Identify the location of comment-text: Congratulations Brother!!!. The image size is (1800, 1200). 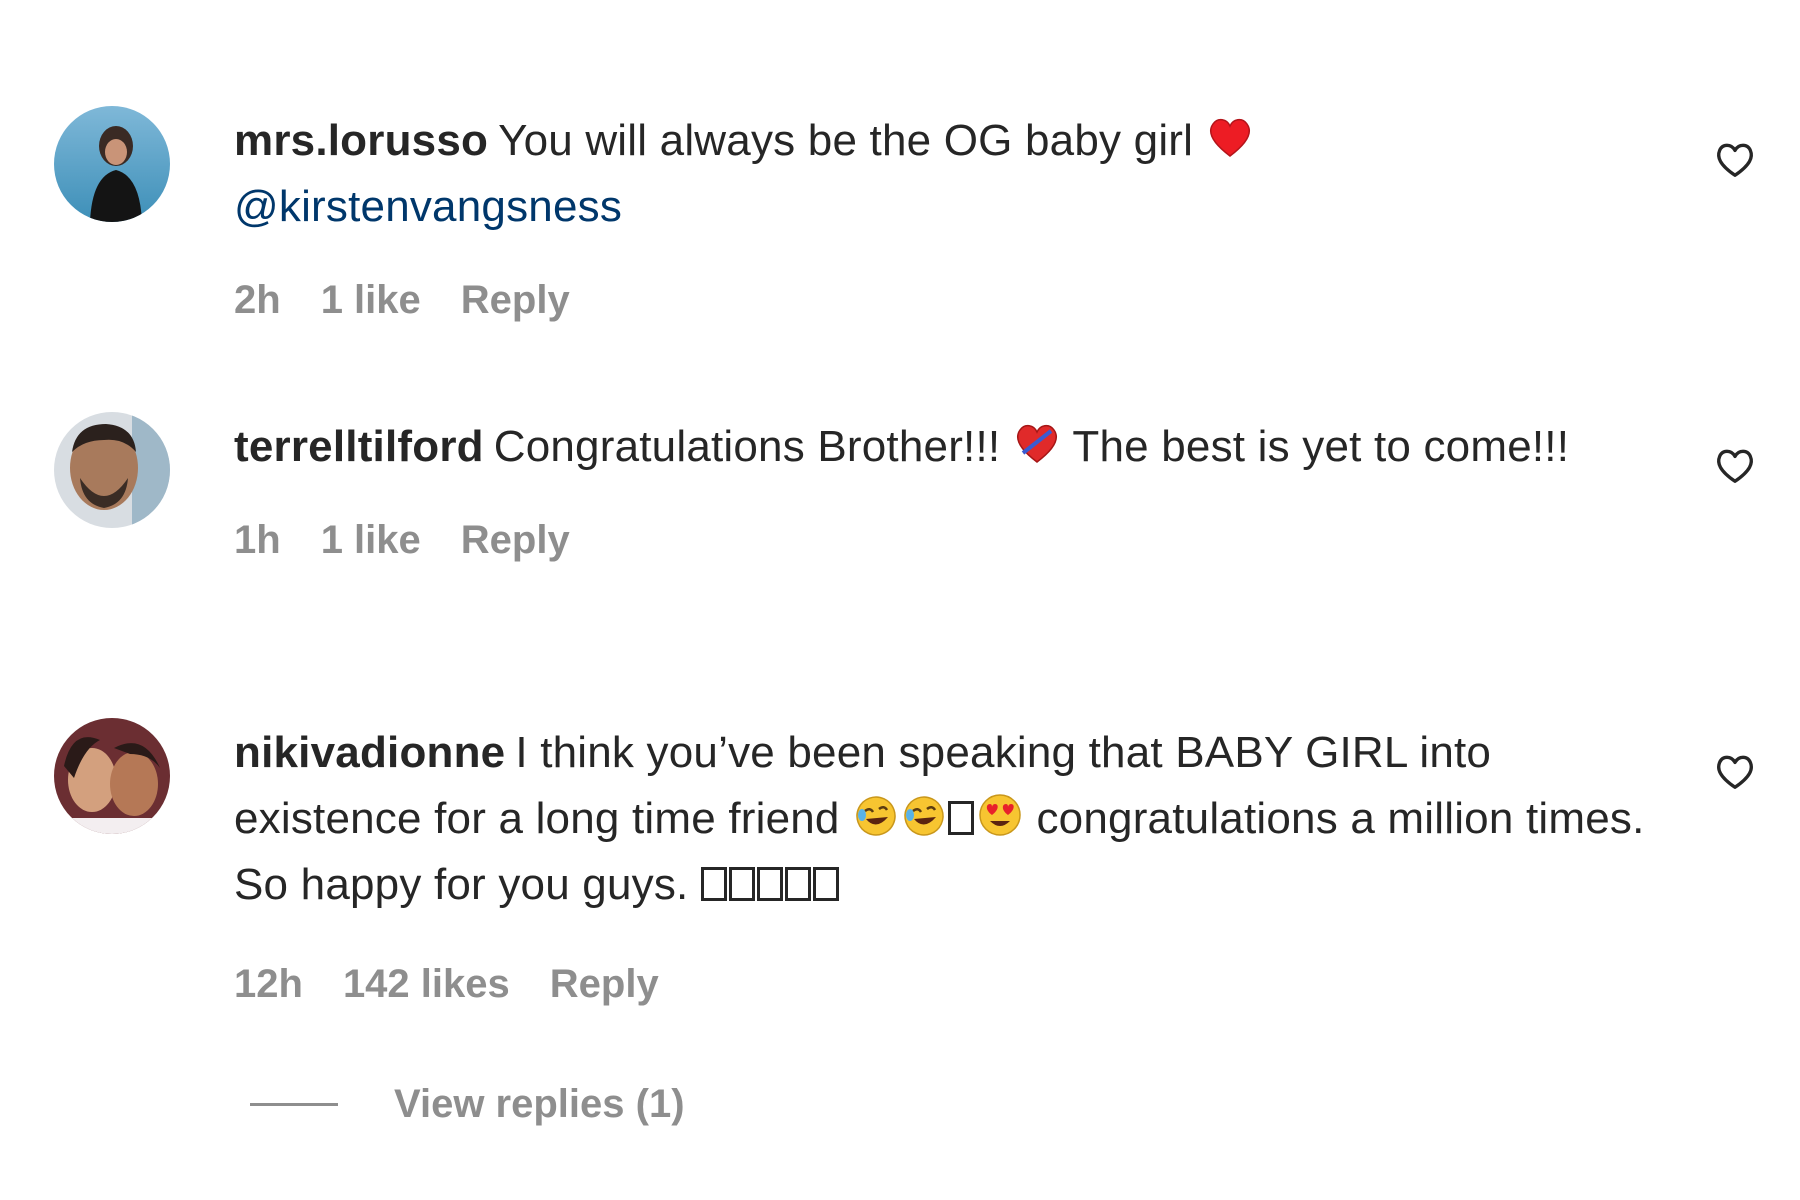
(747, 446).